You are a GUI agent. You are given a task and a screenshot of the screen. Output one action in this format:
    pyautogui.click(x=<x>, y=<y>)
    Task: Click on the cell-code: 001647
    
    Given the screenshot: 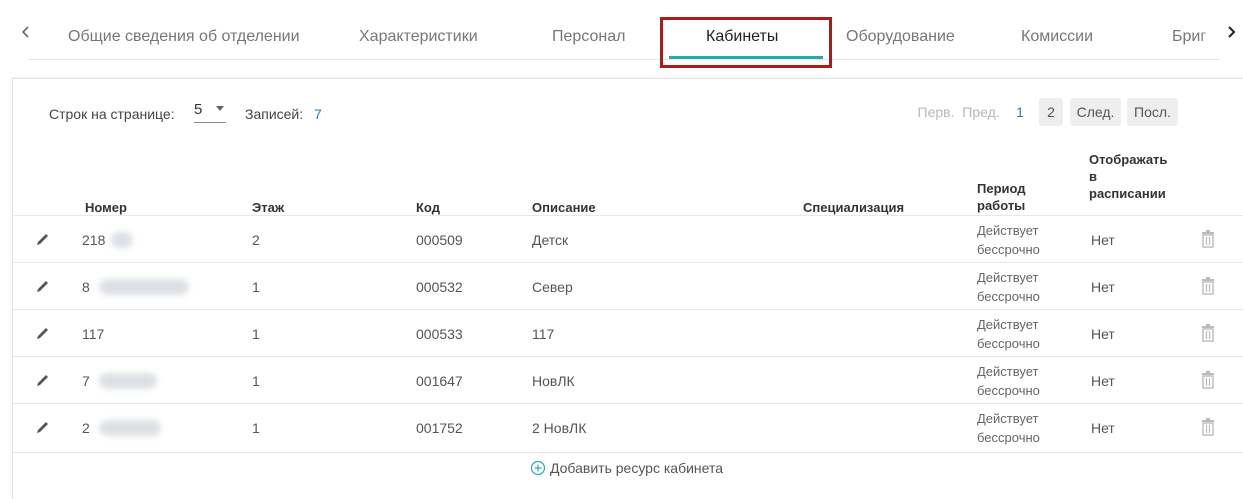 What is the action you would take?
    pyautogui.click(x=439, y=381)
    